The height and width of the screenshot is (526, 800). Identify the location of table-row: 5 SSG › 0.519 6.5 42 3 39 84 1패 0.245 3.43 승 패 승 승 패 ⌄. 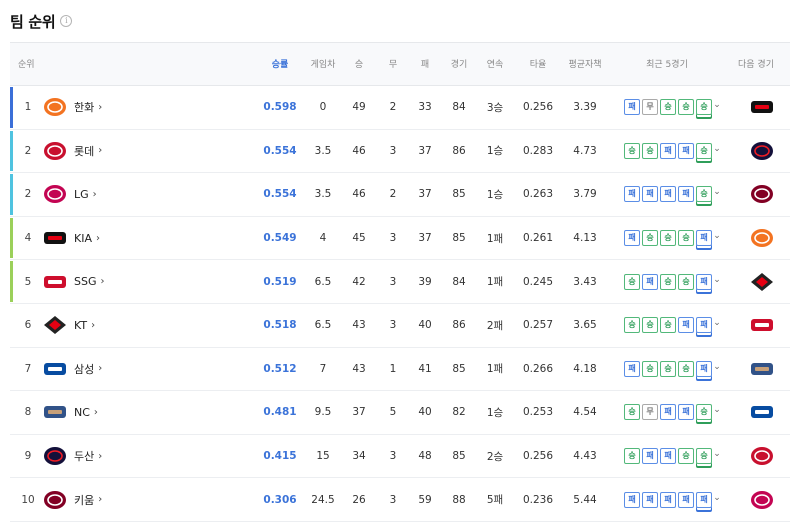
(400, 282).